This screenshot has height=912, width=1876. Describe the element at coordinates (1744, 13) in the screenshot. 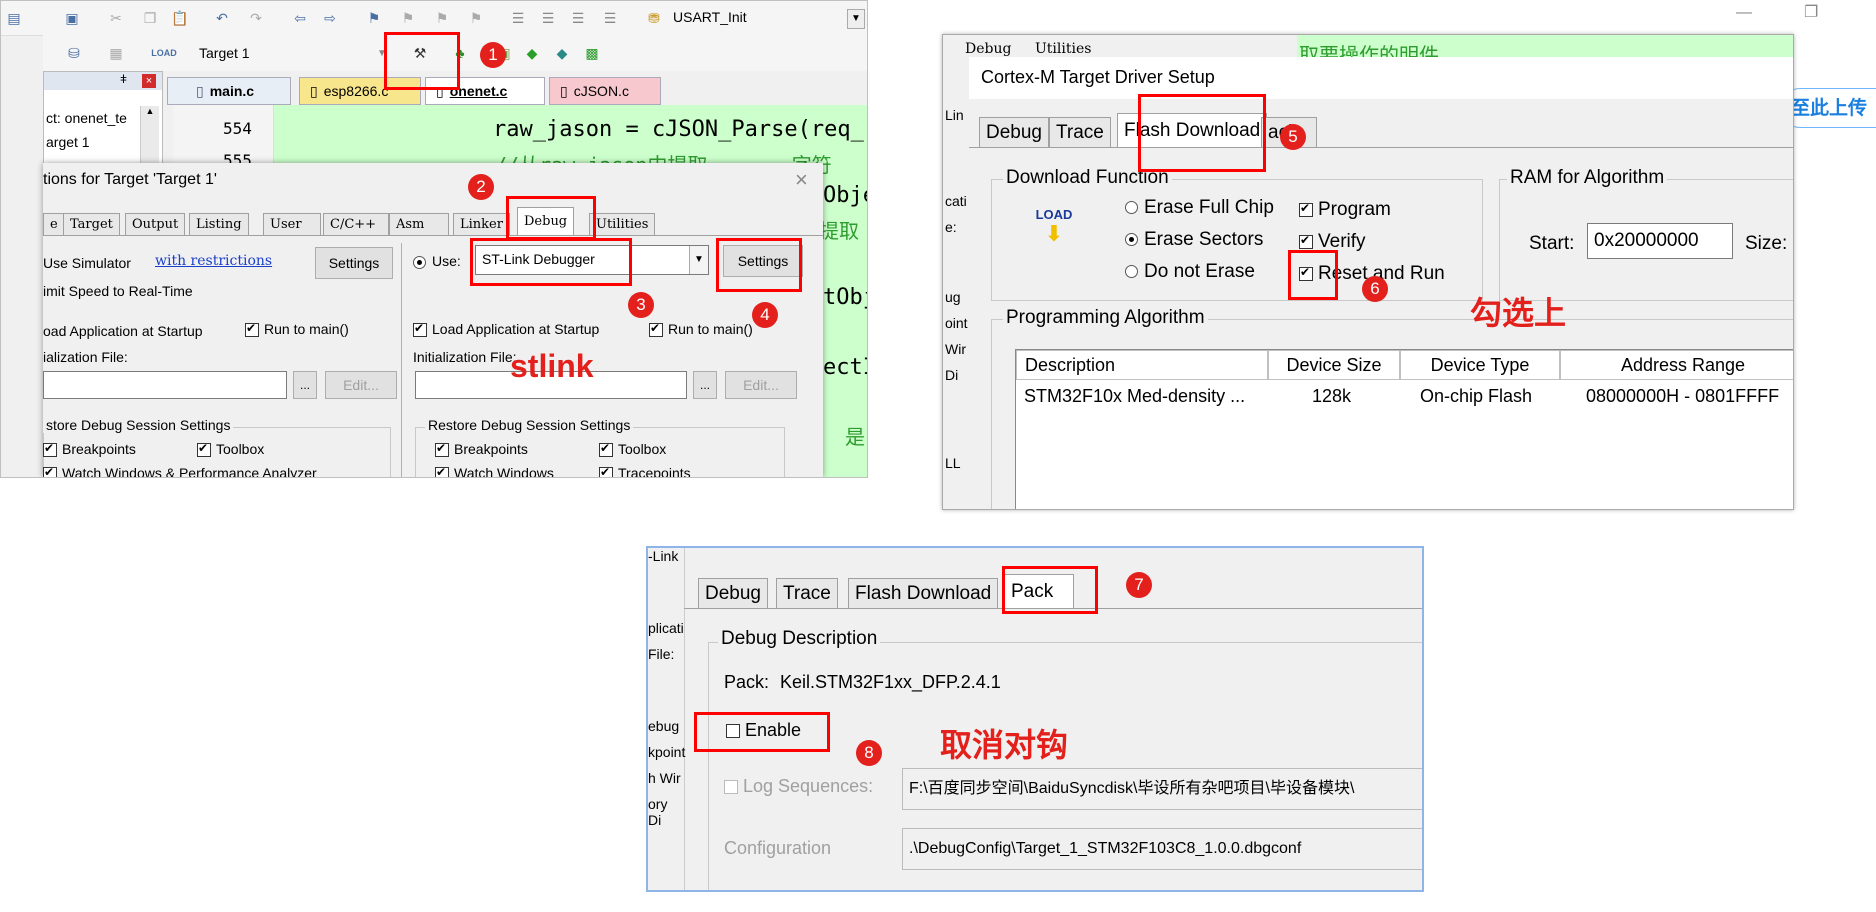

I see `minimize-icon: —` at that location.